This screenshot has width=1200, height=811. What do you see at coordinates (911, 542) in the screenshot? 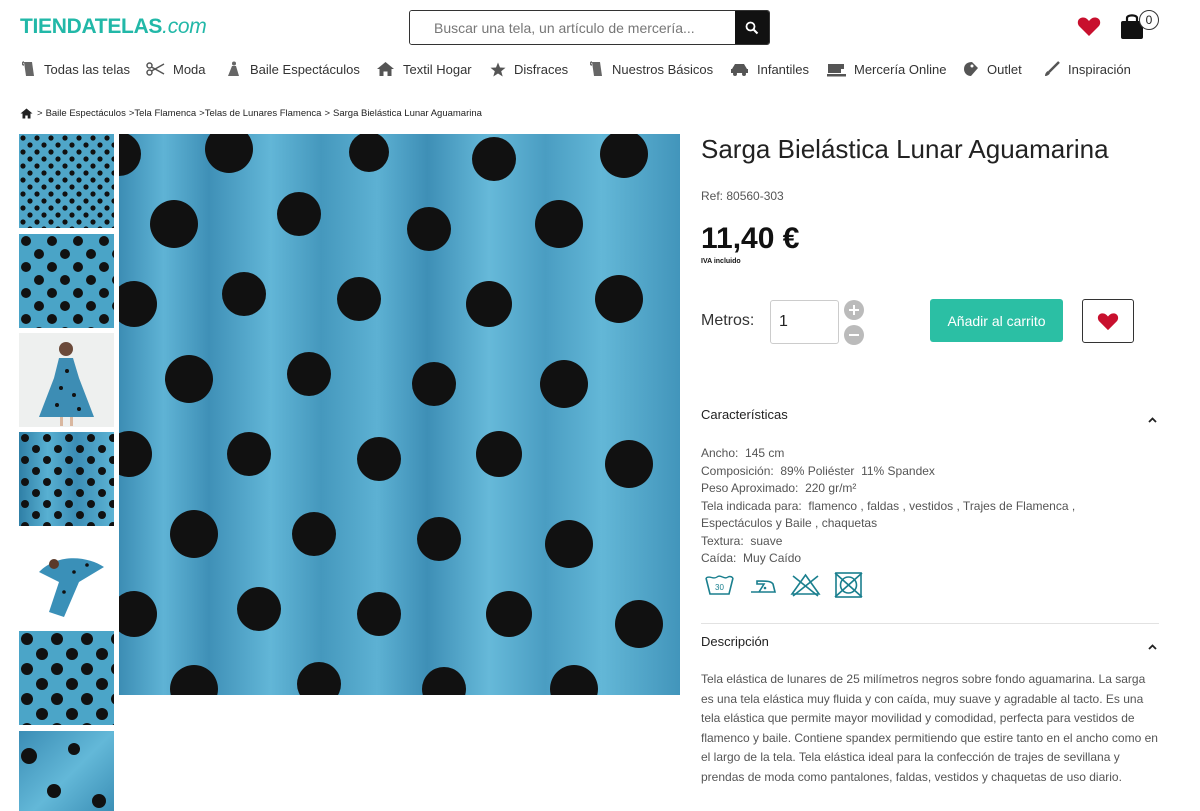
I see `spec-row: Textura: suave` at bounding box center [911, 542].